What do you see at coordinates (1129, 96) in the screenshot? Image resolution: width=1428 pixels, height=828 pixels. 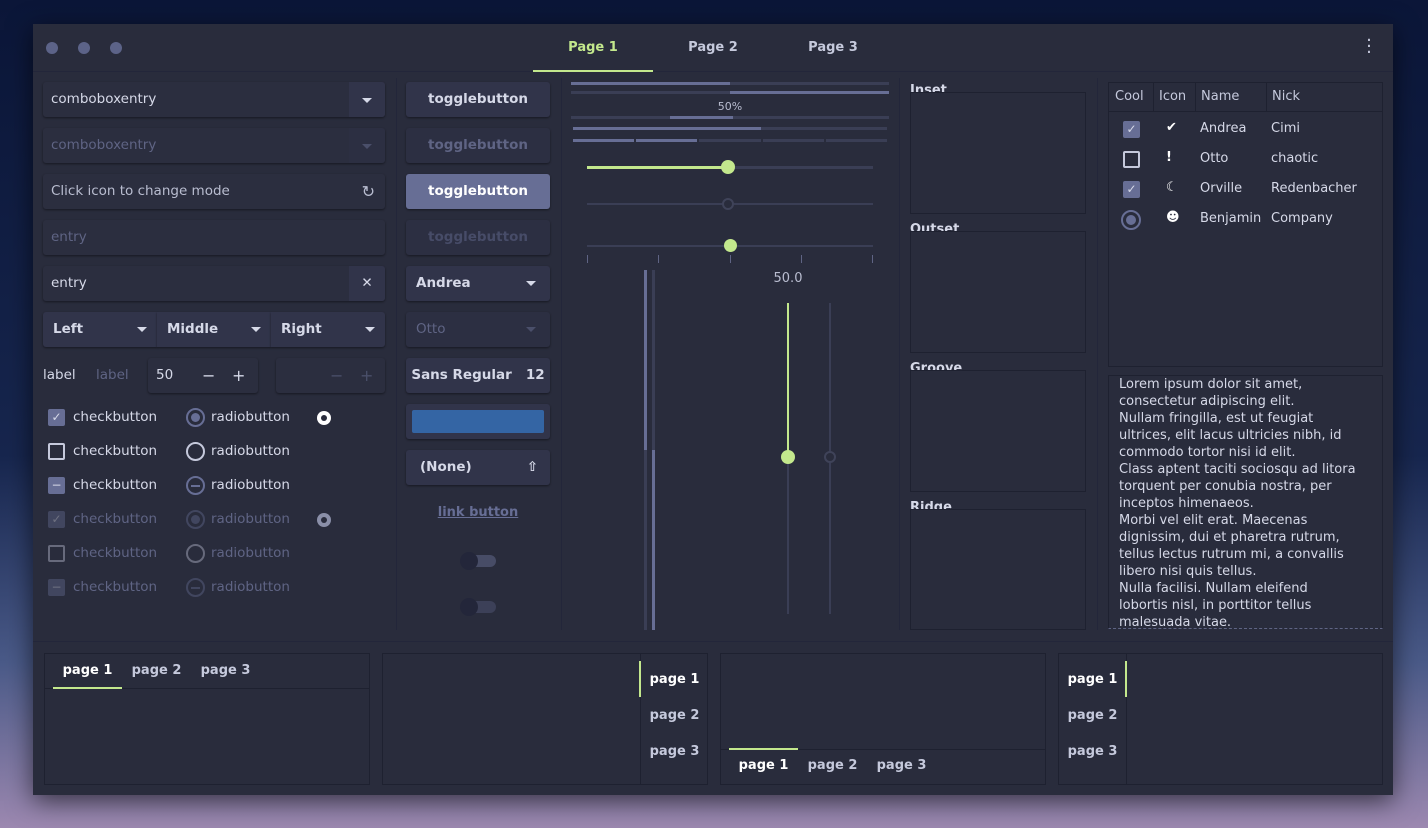 I see `column-header-cool: Cool` at bounding box center [1129, 96].